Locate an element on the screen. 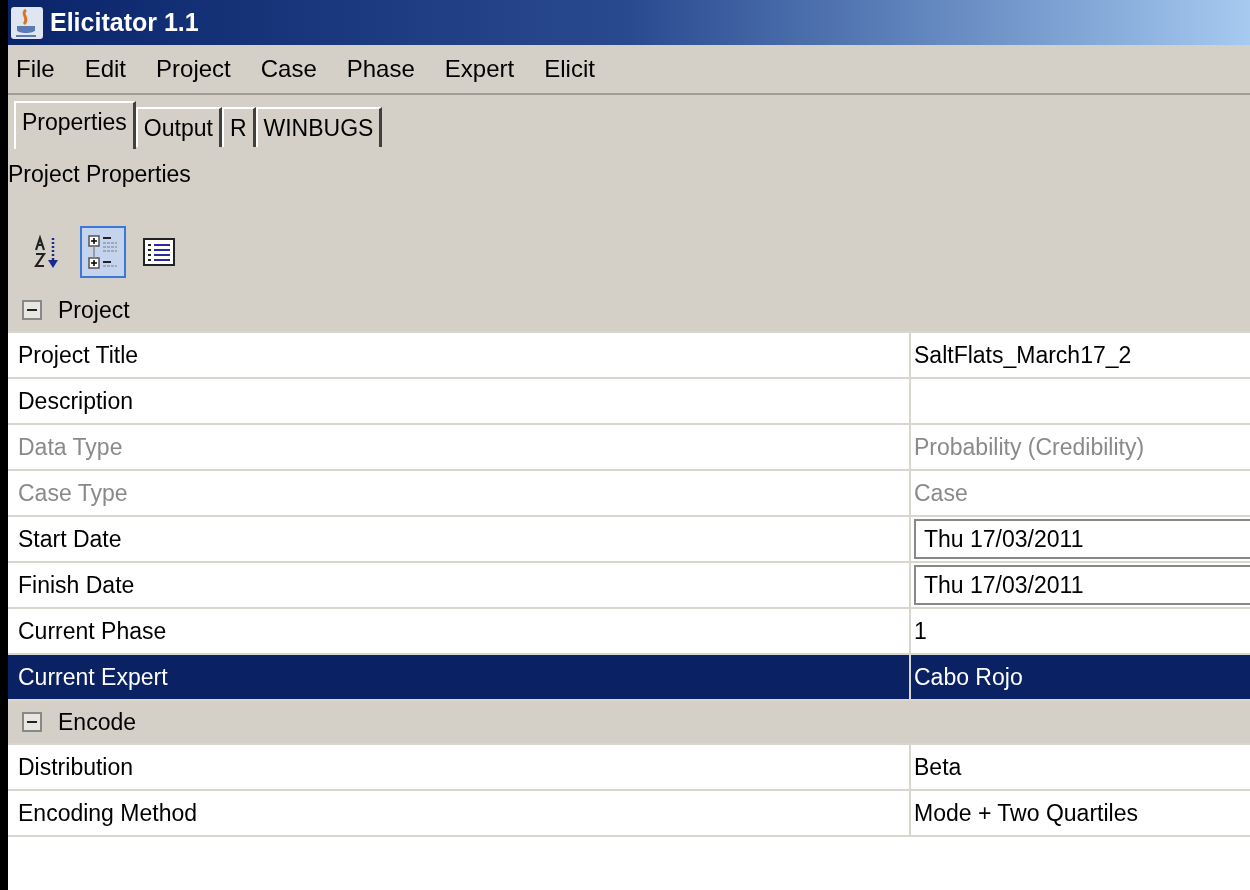  property-value: Mode + Two Quartiles is located at coordinates (1026, 813).